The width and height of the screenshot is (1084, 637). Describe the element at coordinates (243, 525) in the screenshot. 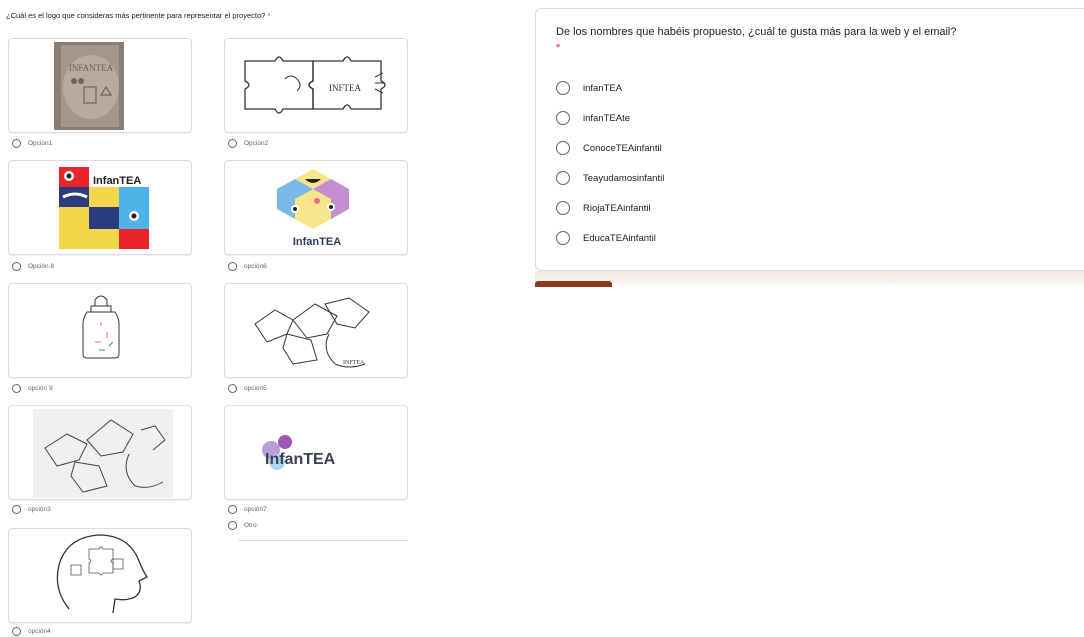

I see `option-radio-other: Otro:` at that location.